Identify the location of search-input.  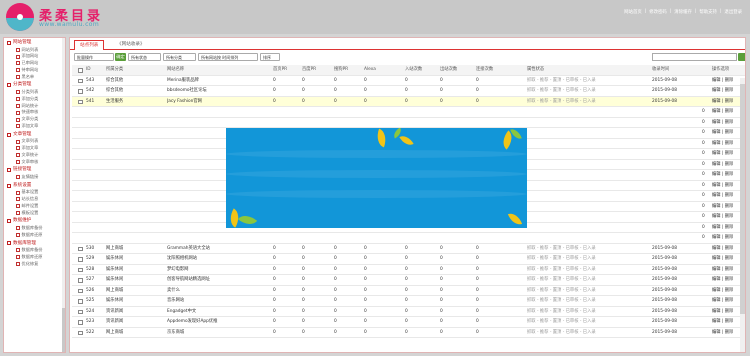
(694, 57).